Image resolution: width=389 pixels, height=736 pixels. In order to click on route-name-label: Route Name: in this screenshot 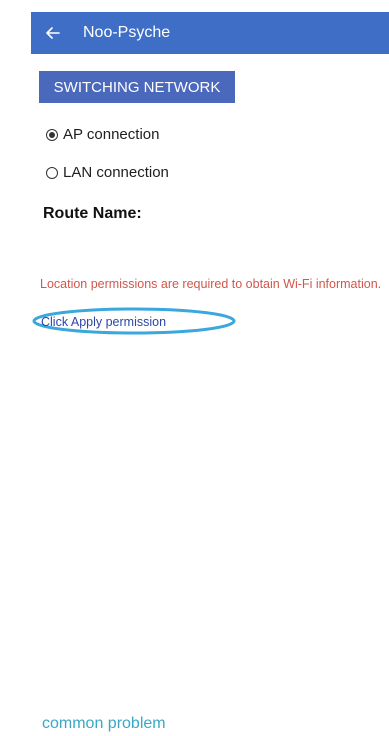, I will do `click(92, 213)`.